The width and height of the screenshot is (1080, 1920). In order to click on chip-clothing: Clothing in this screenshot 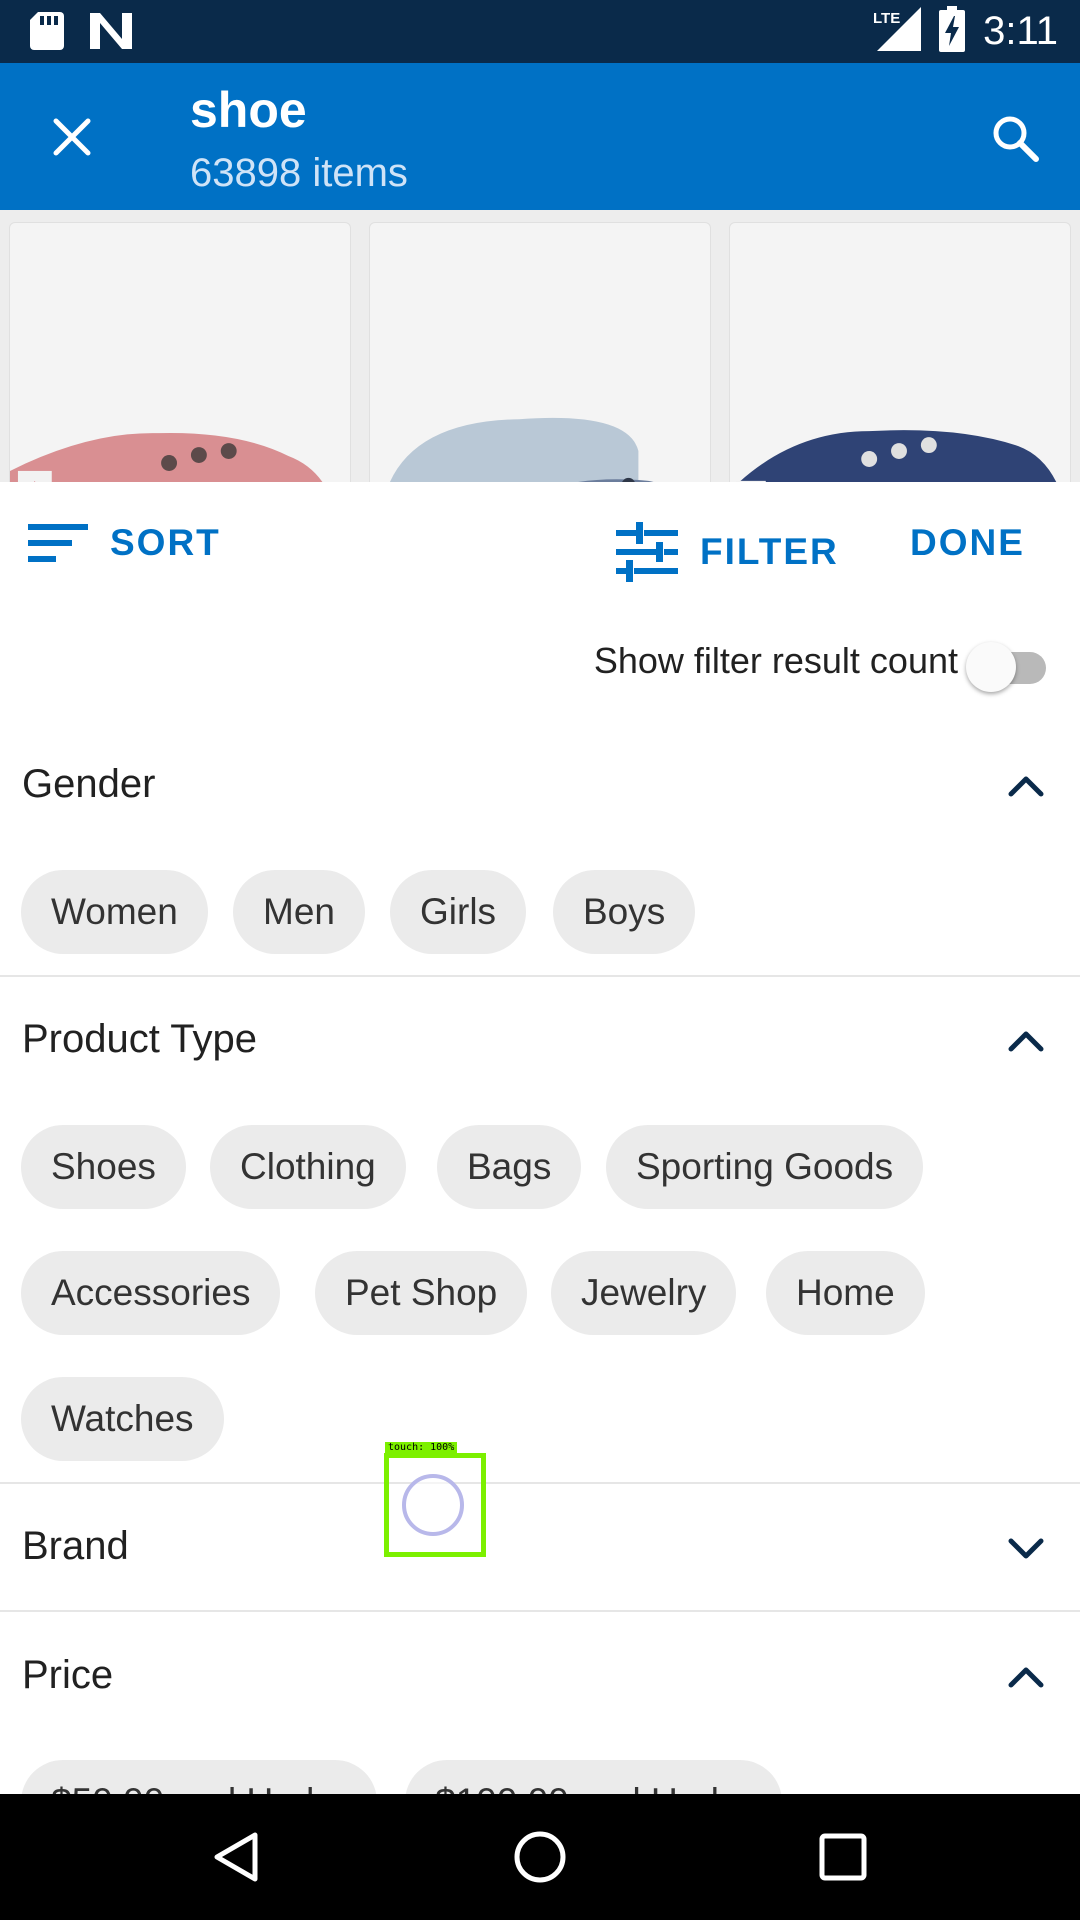, I will do `click(308, 1167)`.